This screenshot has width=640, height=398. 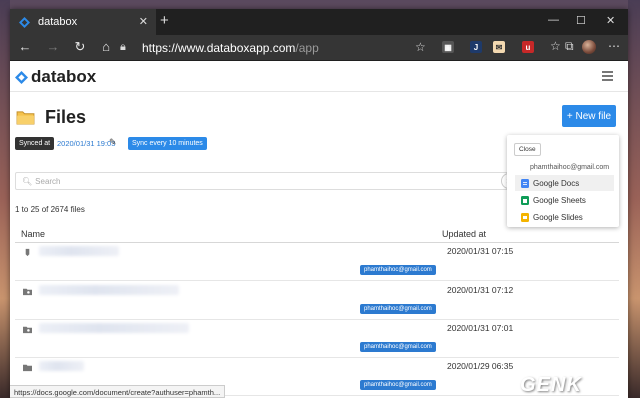 What do you see at coordinates (50, 209) in the screenshot?
I see `file-count: 1 to 25 of 2674 files` at bounding box center [50, 209].